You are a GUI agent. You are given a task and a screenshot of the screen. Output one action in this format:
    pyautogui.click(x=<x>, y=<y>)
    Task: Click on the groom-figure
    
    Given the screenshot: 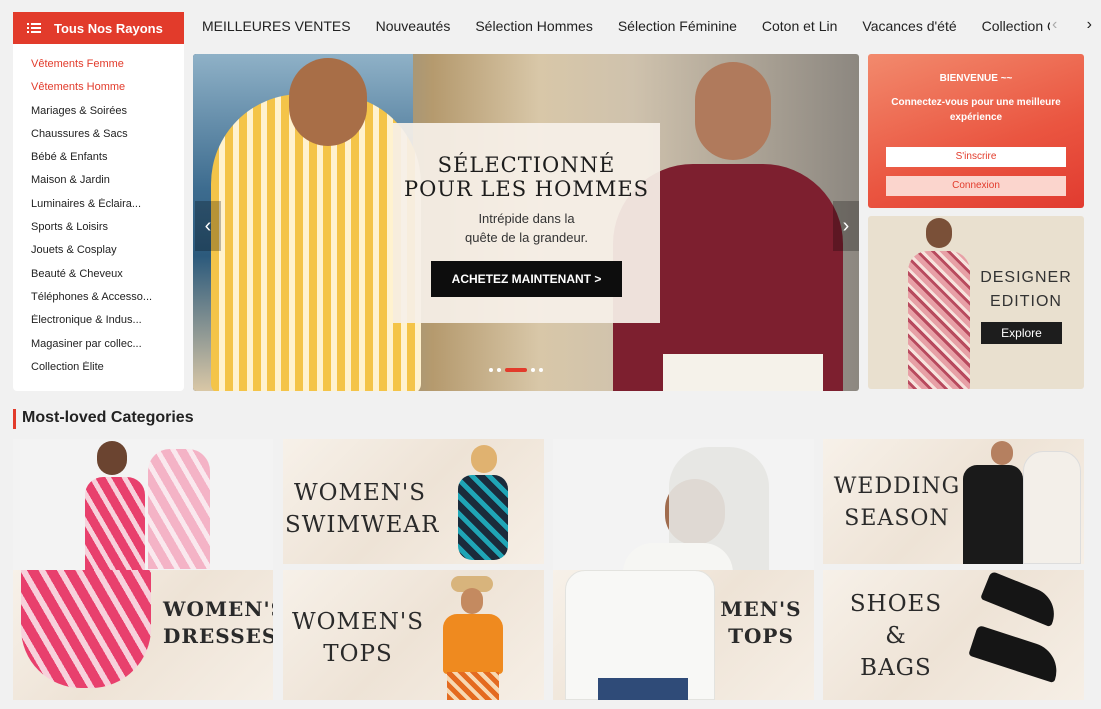 What is the action you would take?
    pyautogui.click(x=993, y=514)
    